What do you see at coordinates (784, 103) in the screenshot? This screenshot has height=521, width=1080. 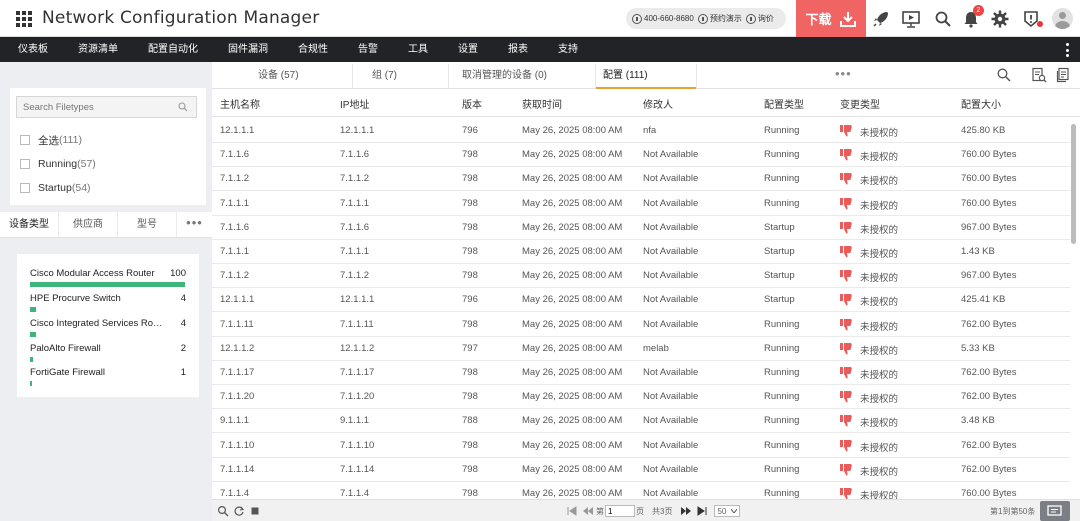 I see `column-config-type: 配置类型` at bounding box center [784, 103].